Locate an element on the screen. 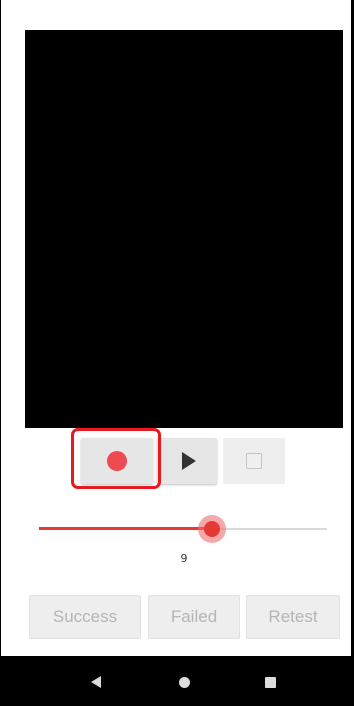 This screenshot has width=354, height=706. play-button is located at coordinates (187, 461).